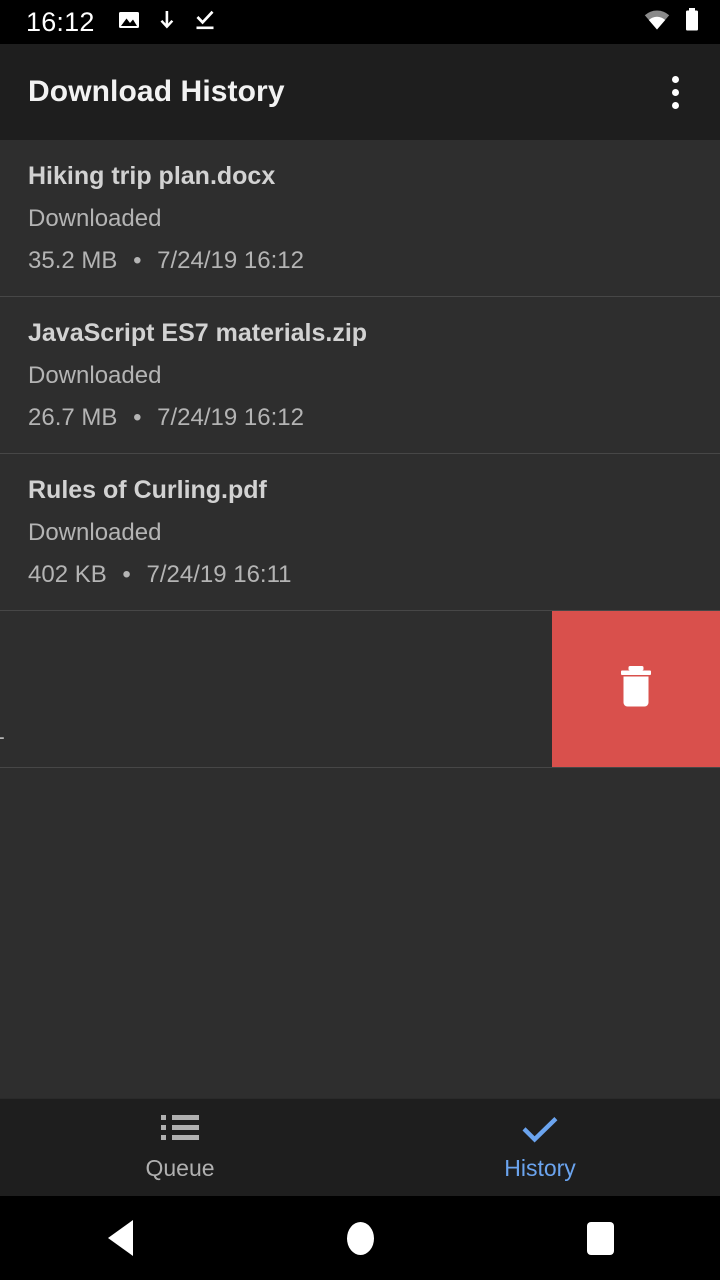 The image size is (720, 1280). I want to click on android-home-button, so click(360, 1238).